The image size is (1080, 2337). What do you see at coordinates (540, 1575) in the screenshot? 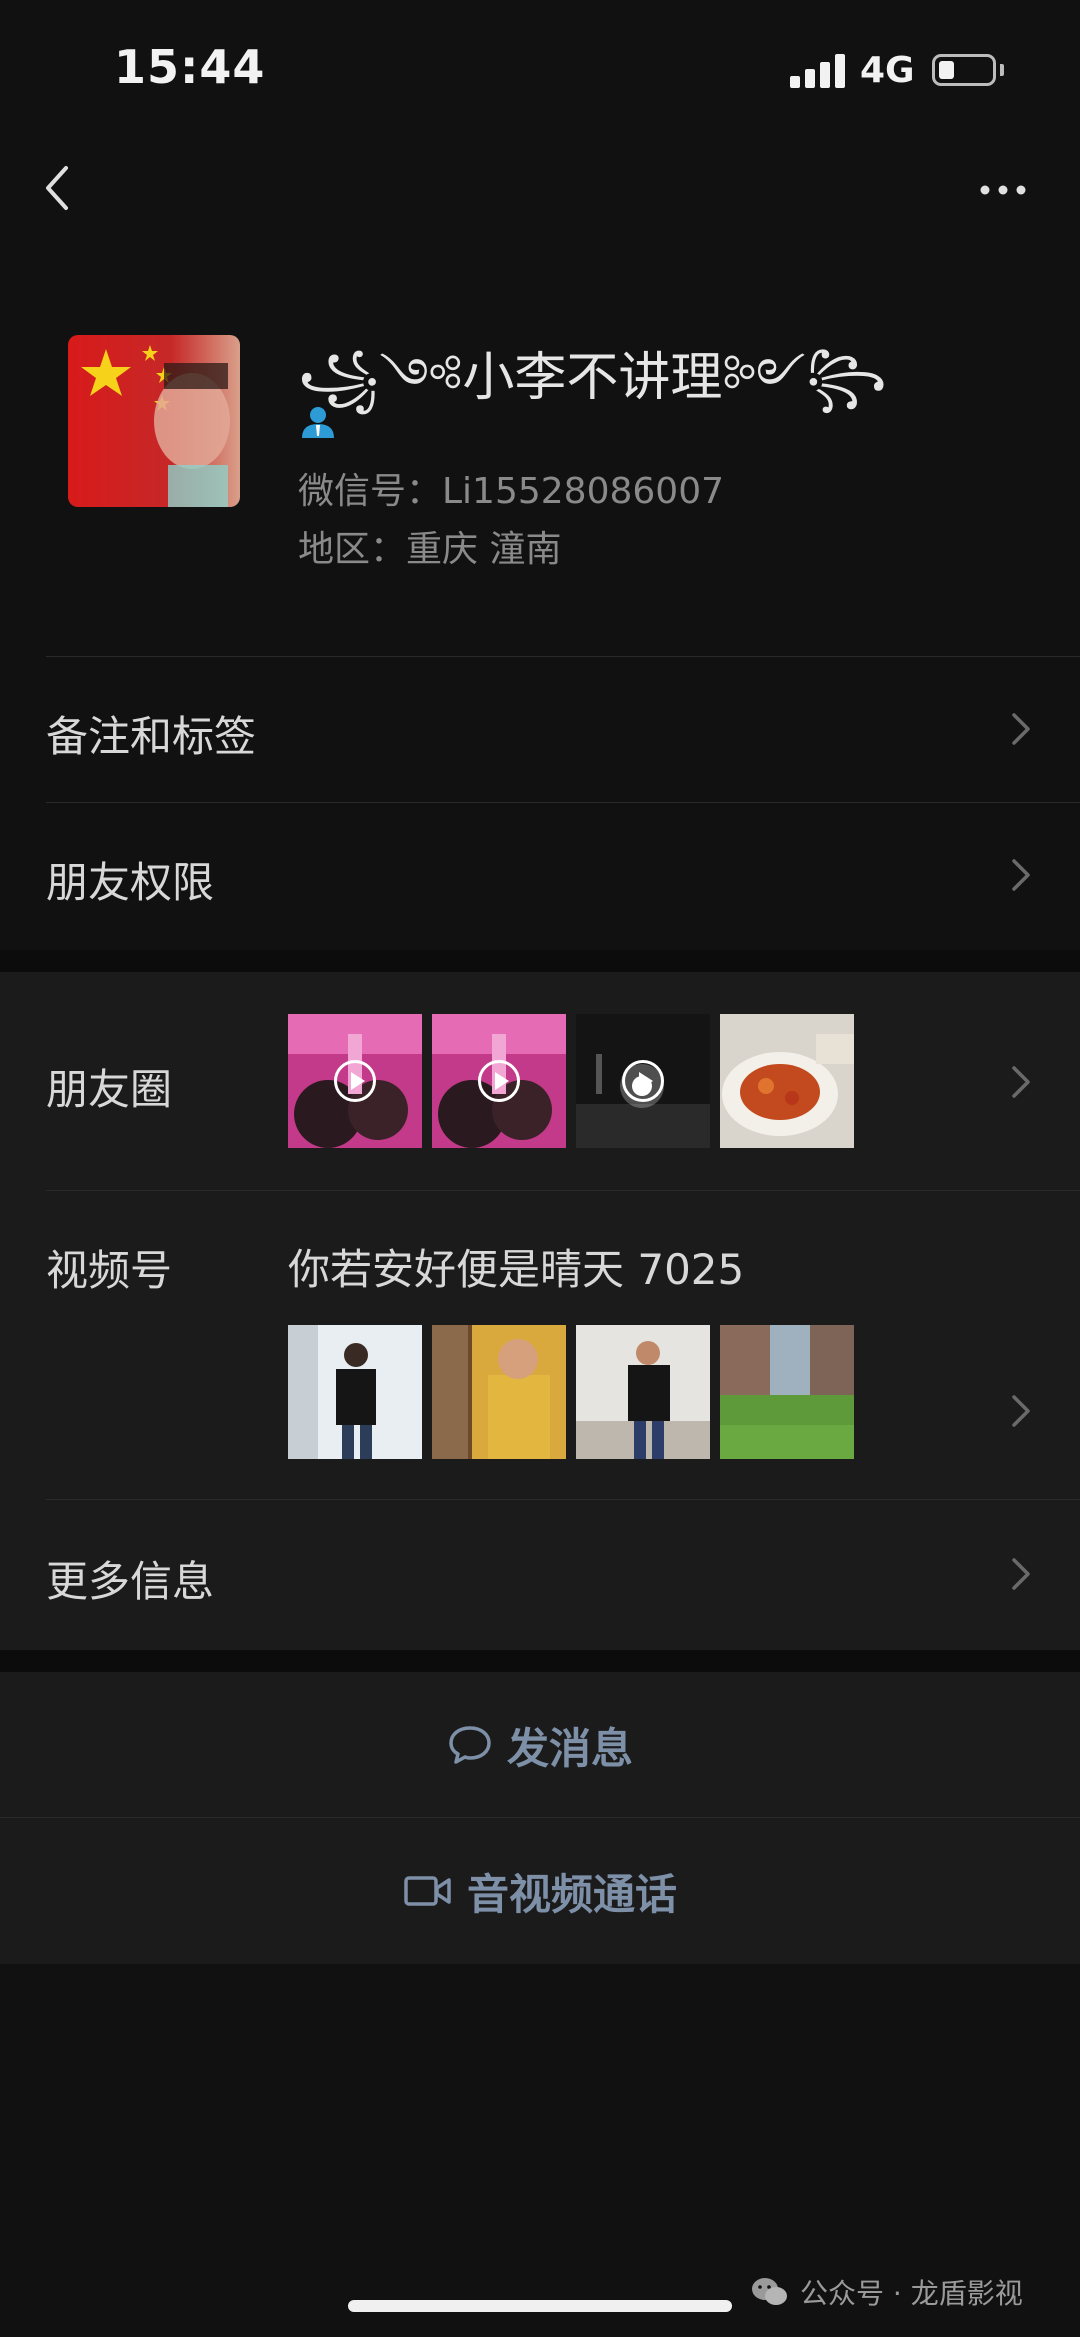
I see `more-info-row: 更多信息` at bounding box center [540, 1575].